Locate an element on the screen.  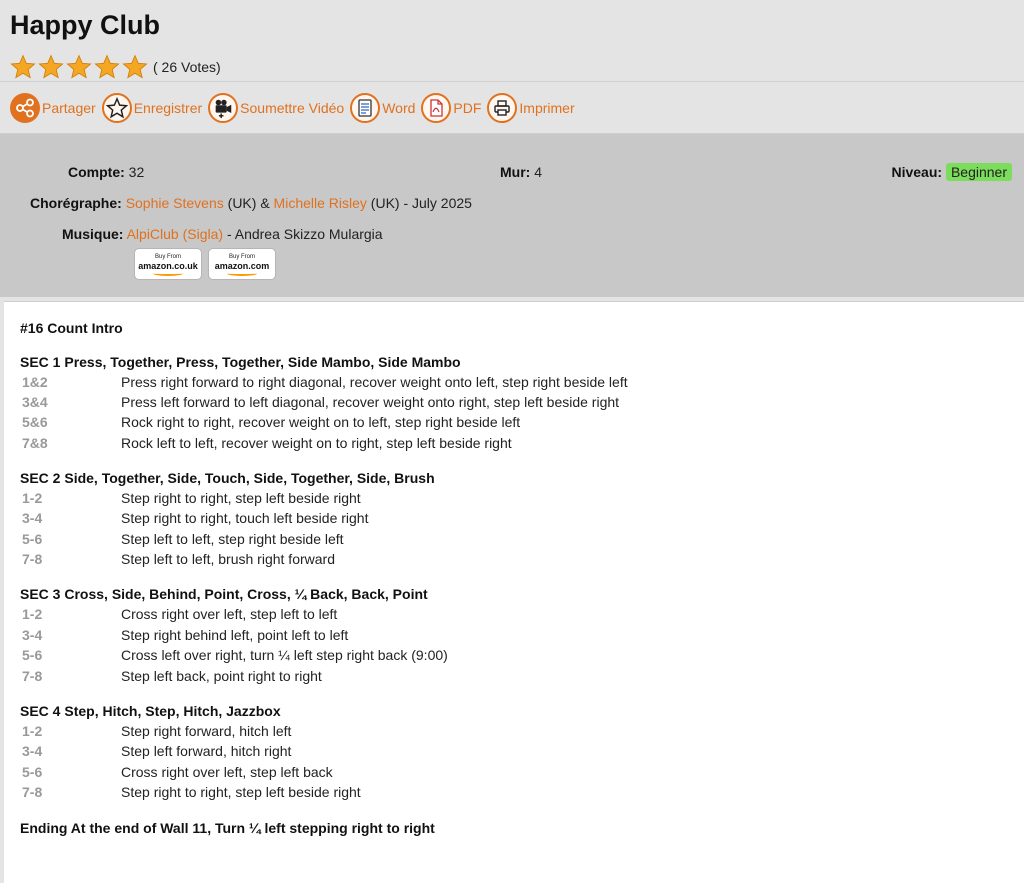
header: Happy Club ( 26 Votes) is located at coordinates (512, 41).